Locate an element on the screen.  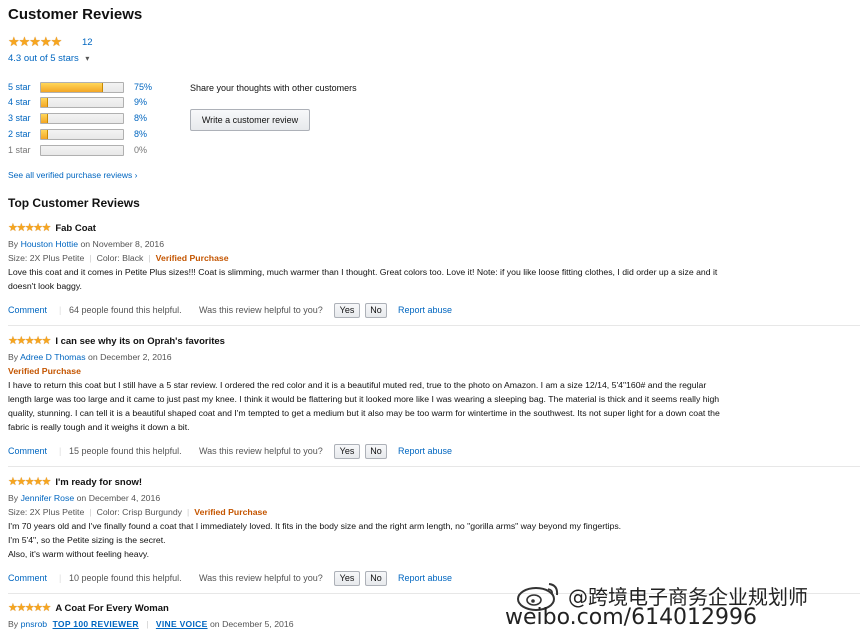
average-rating-stars: ★★★★★ is located at coordinates (35, 41).